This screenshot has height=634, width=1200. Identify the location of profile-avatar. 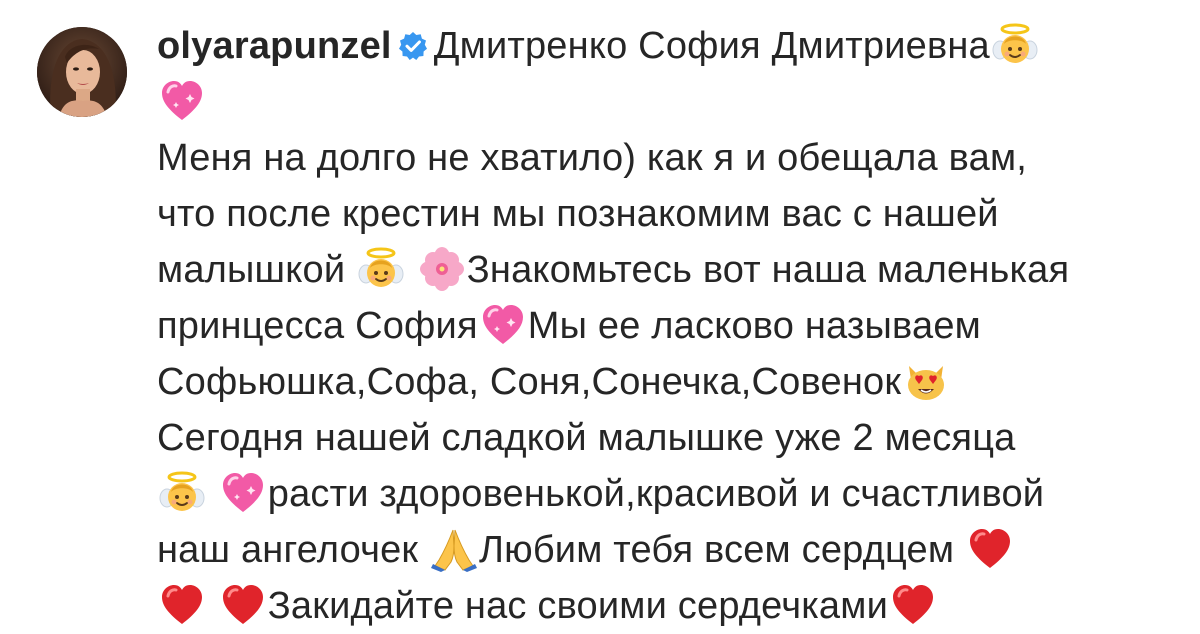
(82, 72).